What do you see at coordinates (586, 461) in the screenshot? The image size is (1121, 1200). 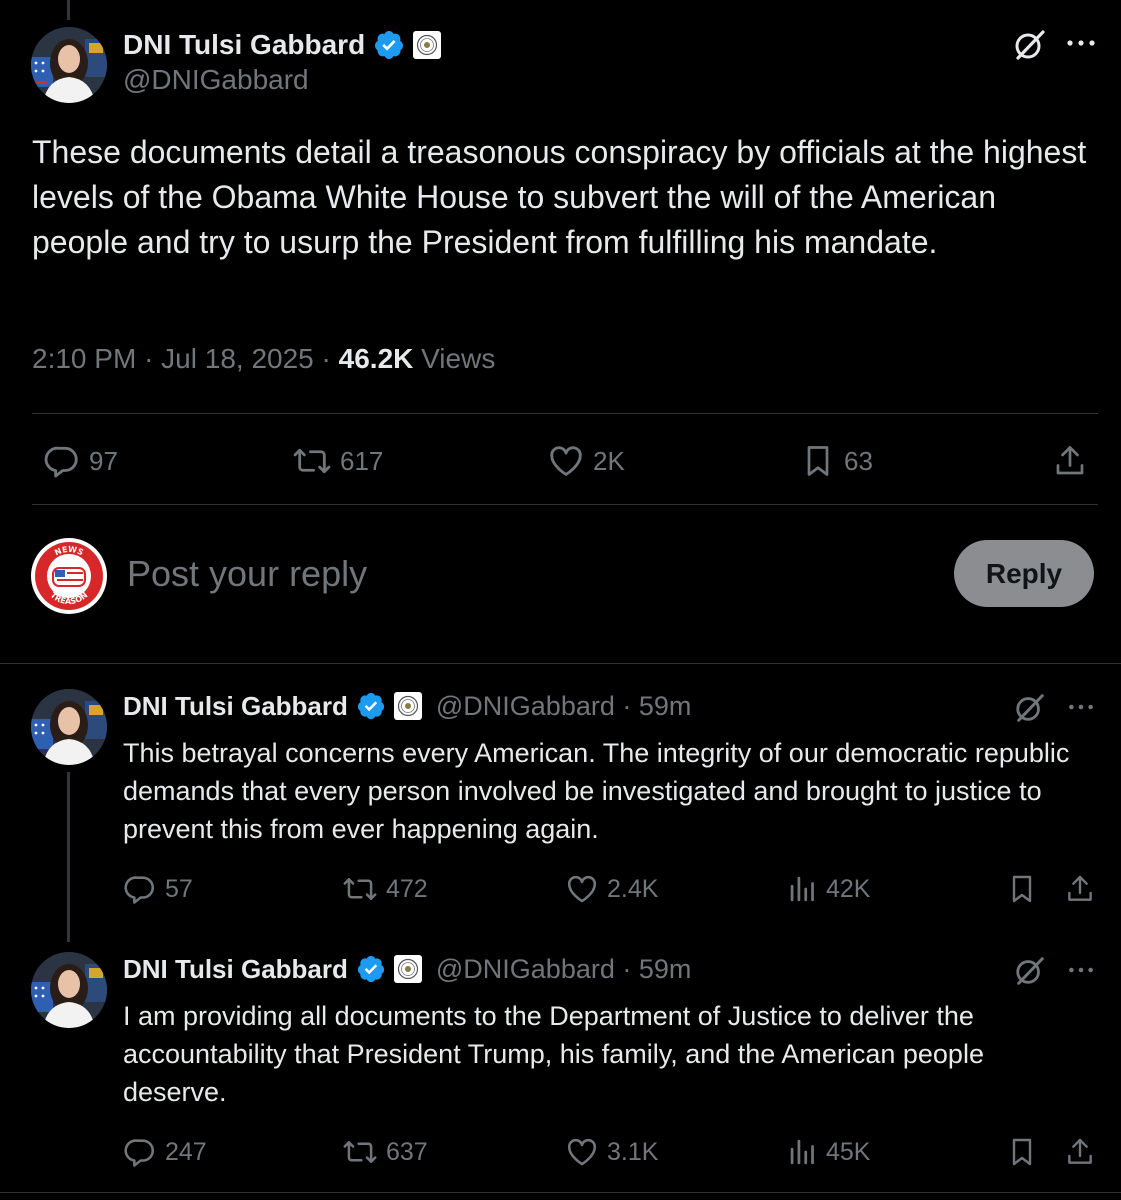 I see `like-button: 2K` at bounding box center [586, 461].